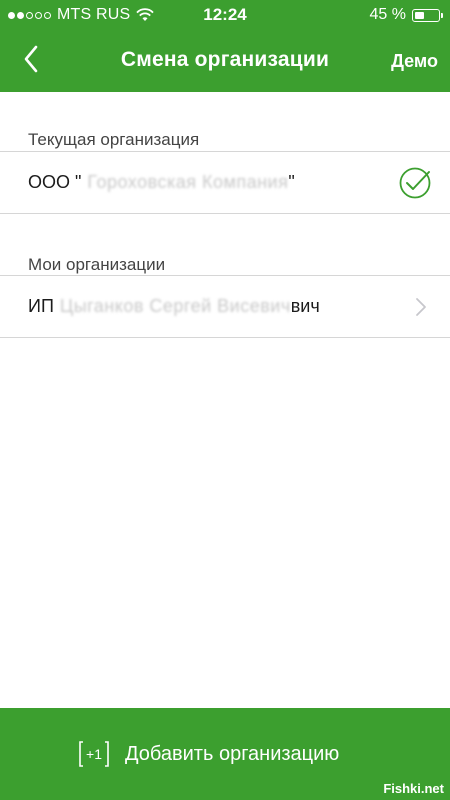  What do you see at coordinates (41, 306) in the screenshot?
I see `org-prefix: ИП` at bounding box center [41, 306].